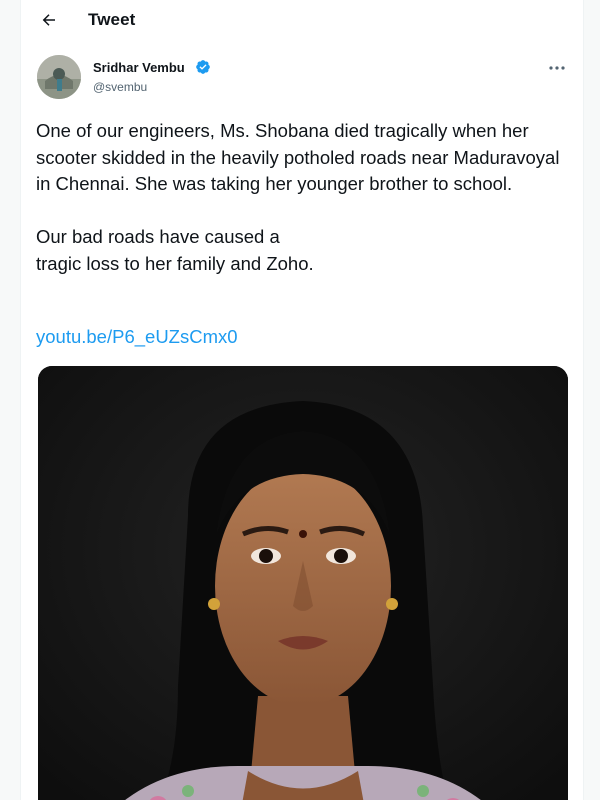  I want to click on back-button, so click(49, 20).